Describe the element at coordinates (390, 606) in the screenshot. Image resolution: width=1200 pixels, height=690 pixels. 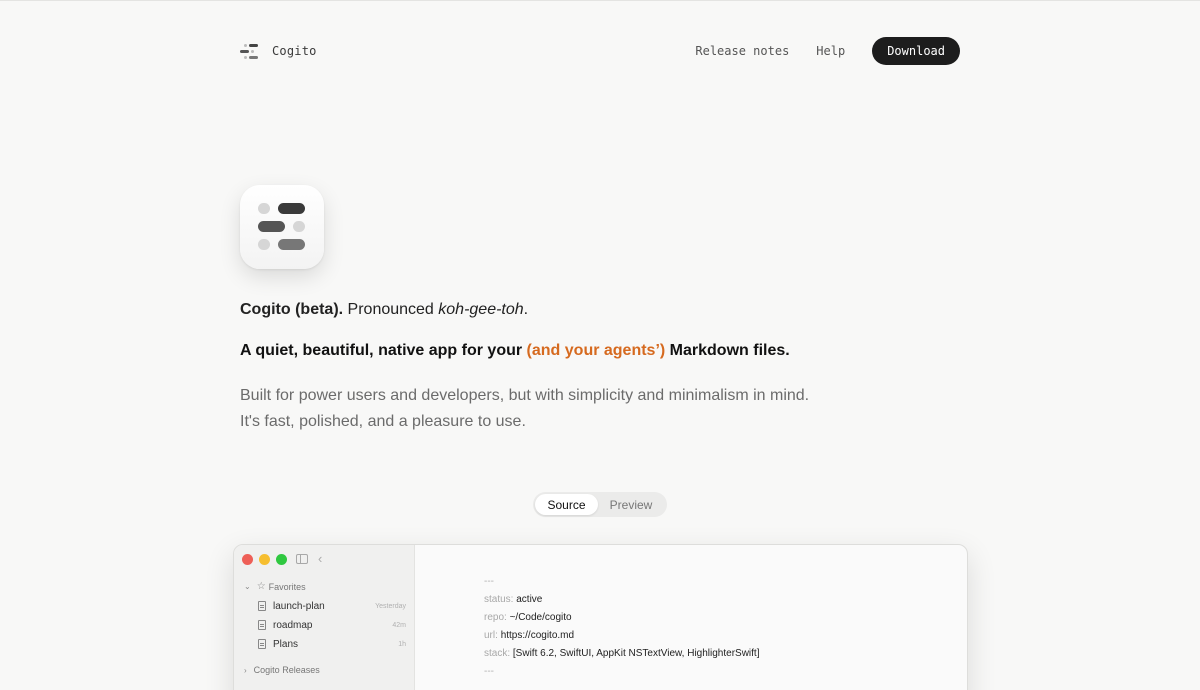
I see `file-time: Yesterday` at that location.